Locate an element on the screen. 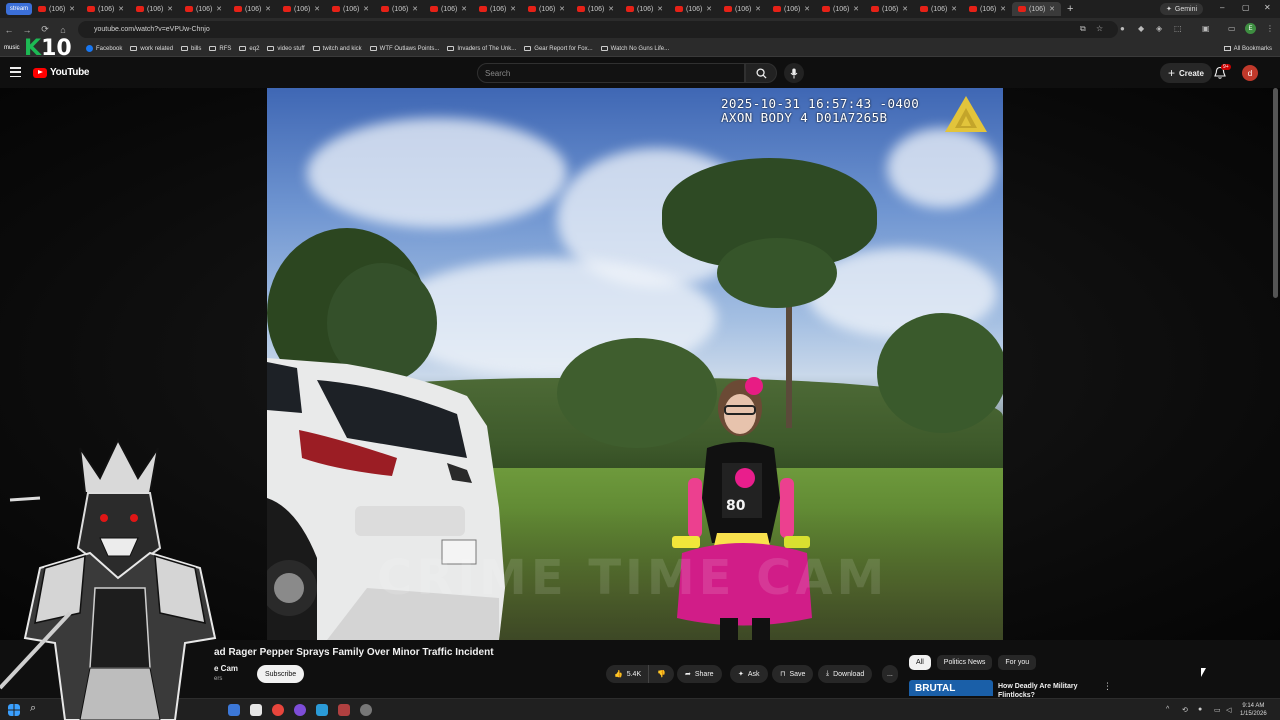  close-window-icon: ✕ is located at coordinates (1267, 7).